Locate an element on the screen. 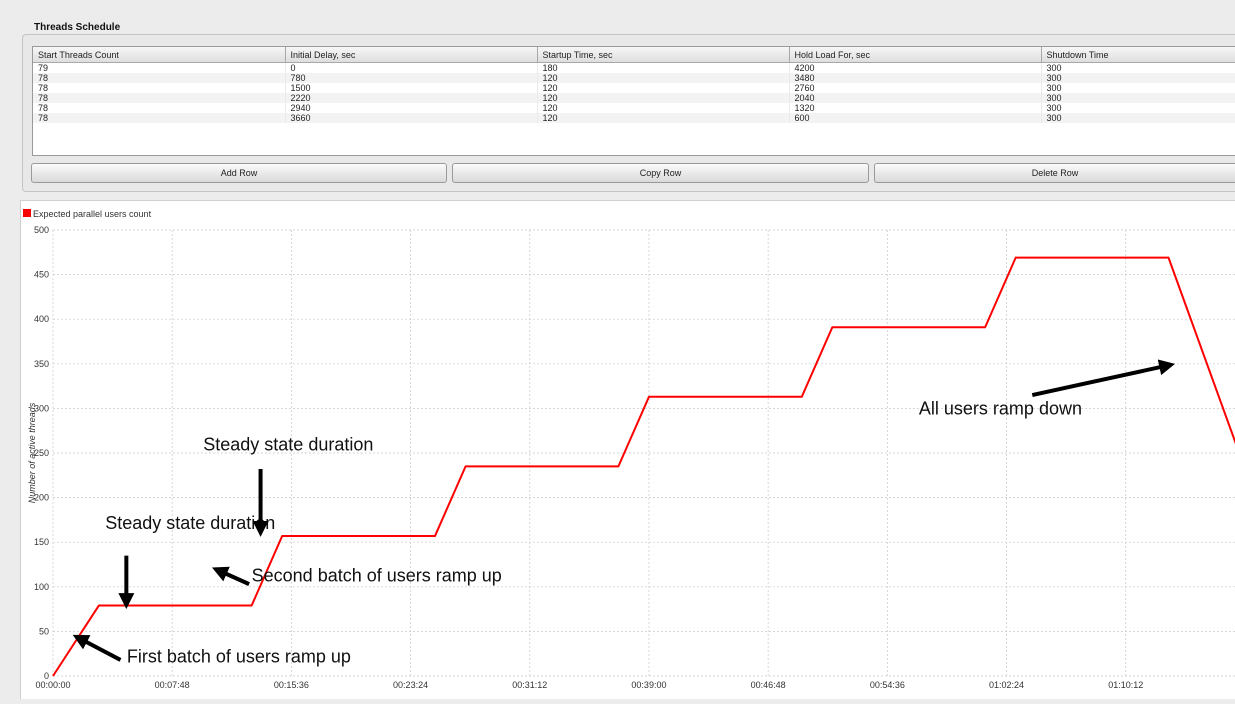 The image size is (1235, 704). table-row: 78 2940 120 1320 300 is located at coordinates (634, 108).